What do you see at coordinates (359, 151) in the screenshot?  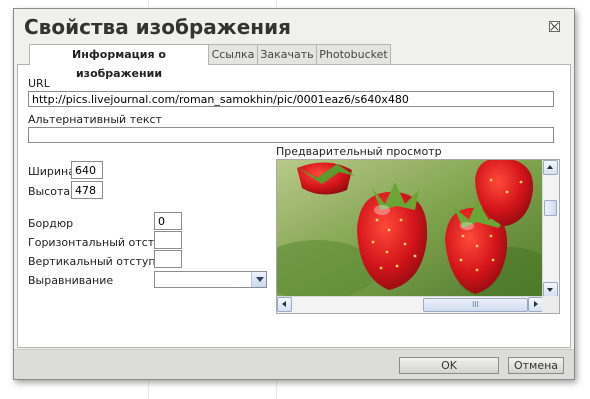 I see `preview-label: Предварительный просмотр` at bounding box center [359, 151].